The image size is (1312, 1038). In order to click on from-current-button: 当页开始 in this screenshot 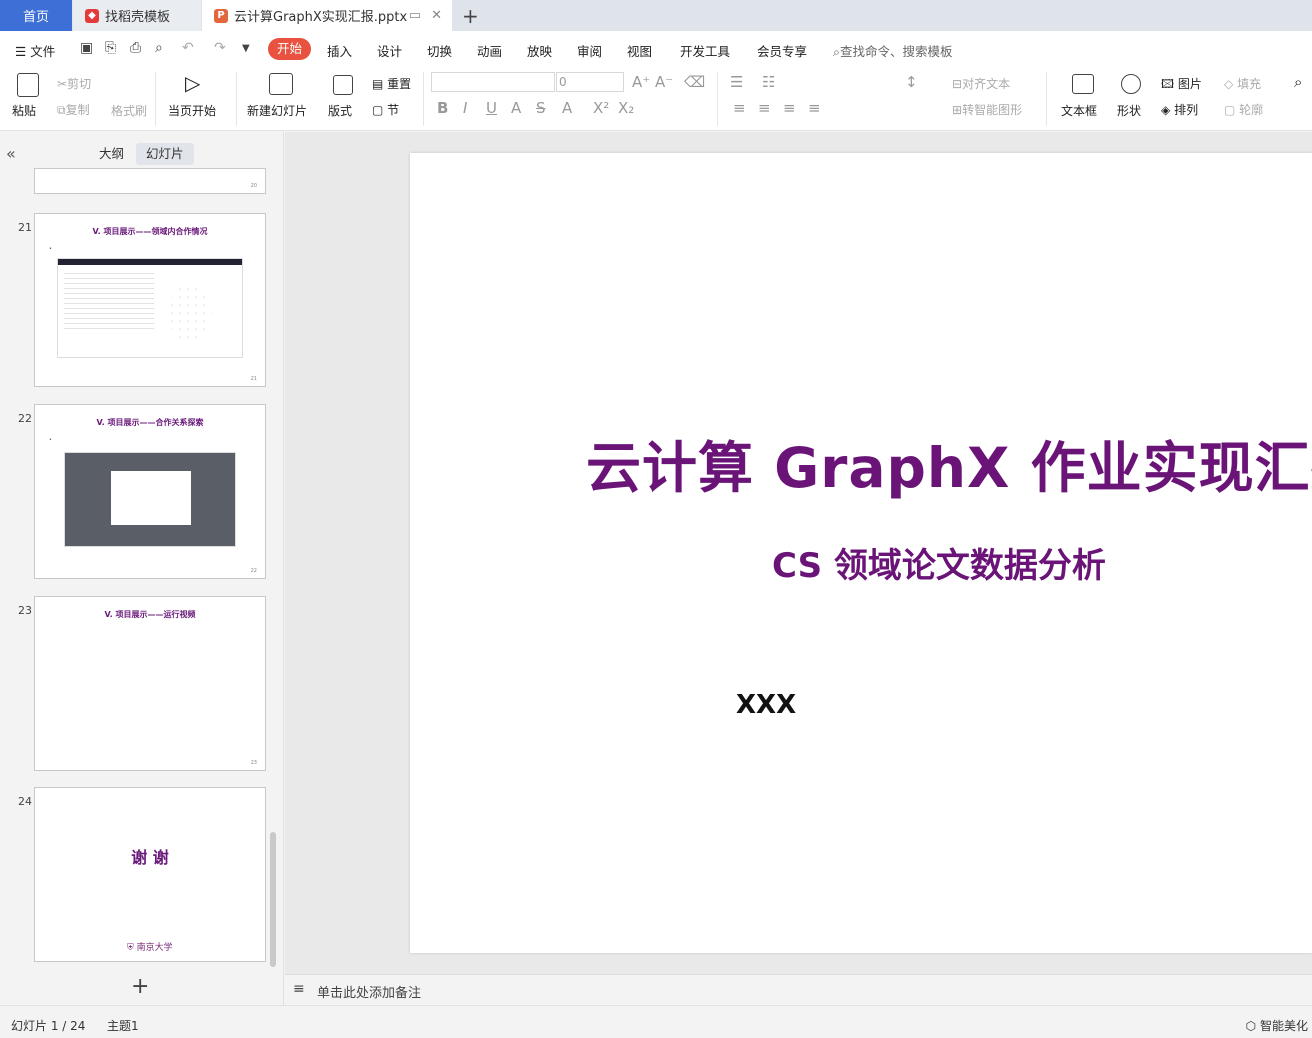, I will do `click(192, 110)`.